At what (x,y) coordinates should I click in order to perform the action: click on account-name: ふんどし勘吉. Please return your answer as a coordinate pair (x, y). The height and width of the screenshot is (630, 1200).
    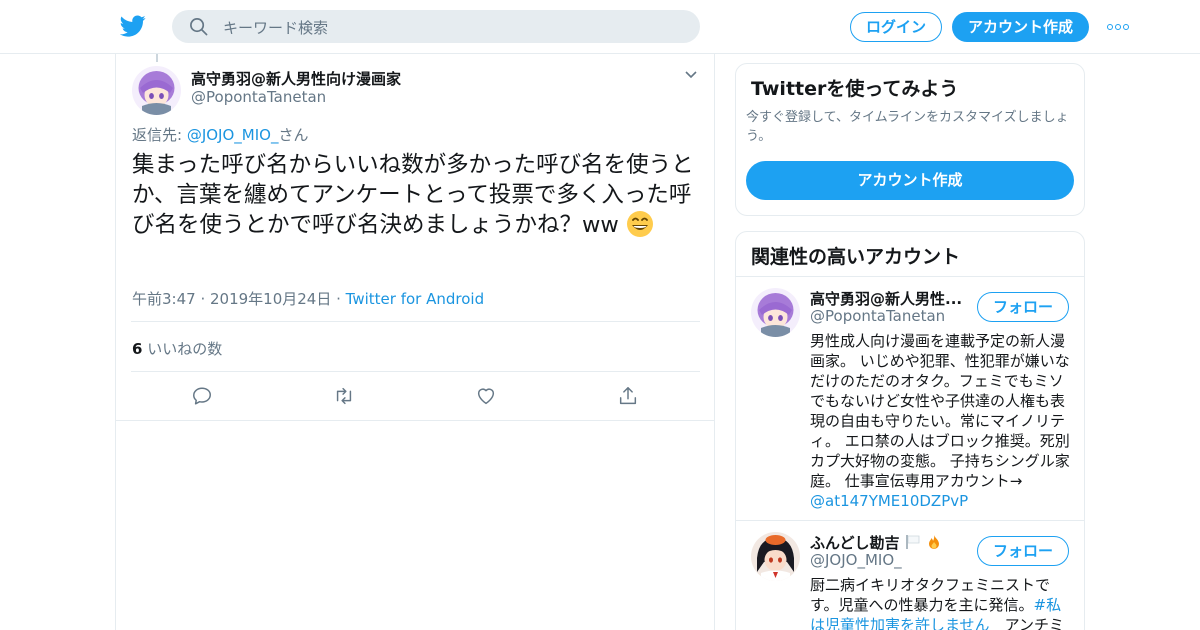
    Looking at the image, I should click on (876, 542).